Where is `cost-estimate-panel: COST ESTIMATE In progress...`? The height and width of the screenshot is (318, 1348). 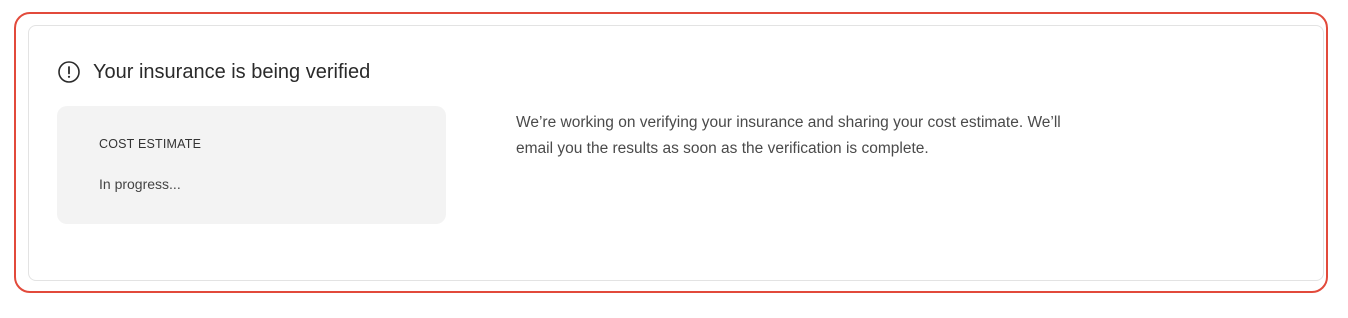 cost-estimate-panel: COST ESTIMATE In progress... is located at coordinates (251, 165).